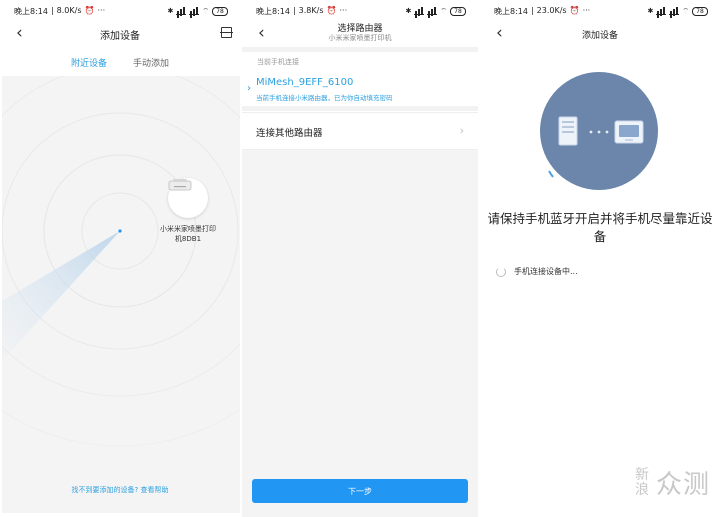 The width and height of the screenshot is (720, 517). What do you see at coordinates (641, 482) in the screenshot?
I see `watermark-small: 新浪` at bounding box center [641, 482].